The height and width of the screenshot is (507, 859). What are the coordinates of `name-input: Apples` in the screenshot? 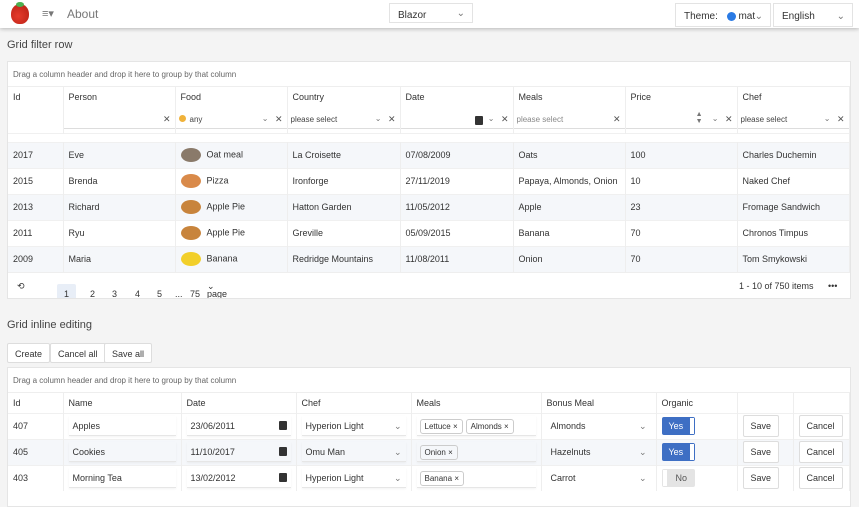 It's located at (122, 426).